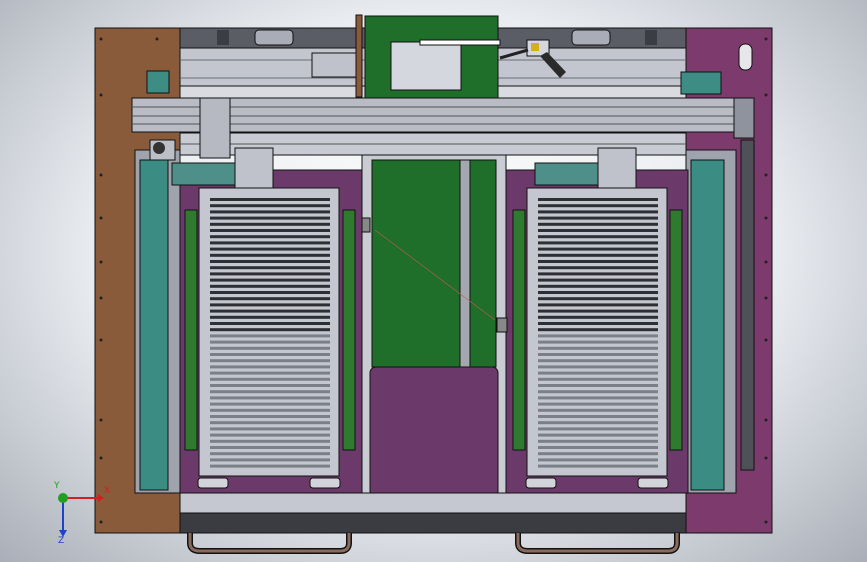 The width and height of the screenshot is (867, 562). Describe the element at coordinates (433, 503) in the screenshot. I see `bottom-beam` at that location.